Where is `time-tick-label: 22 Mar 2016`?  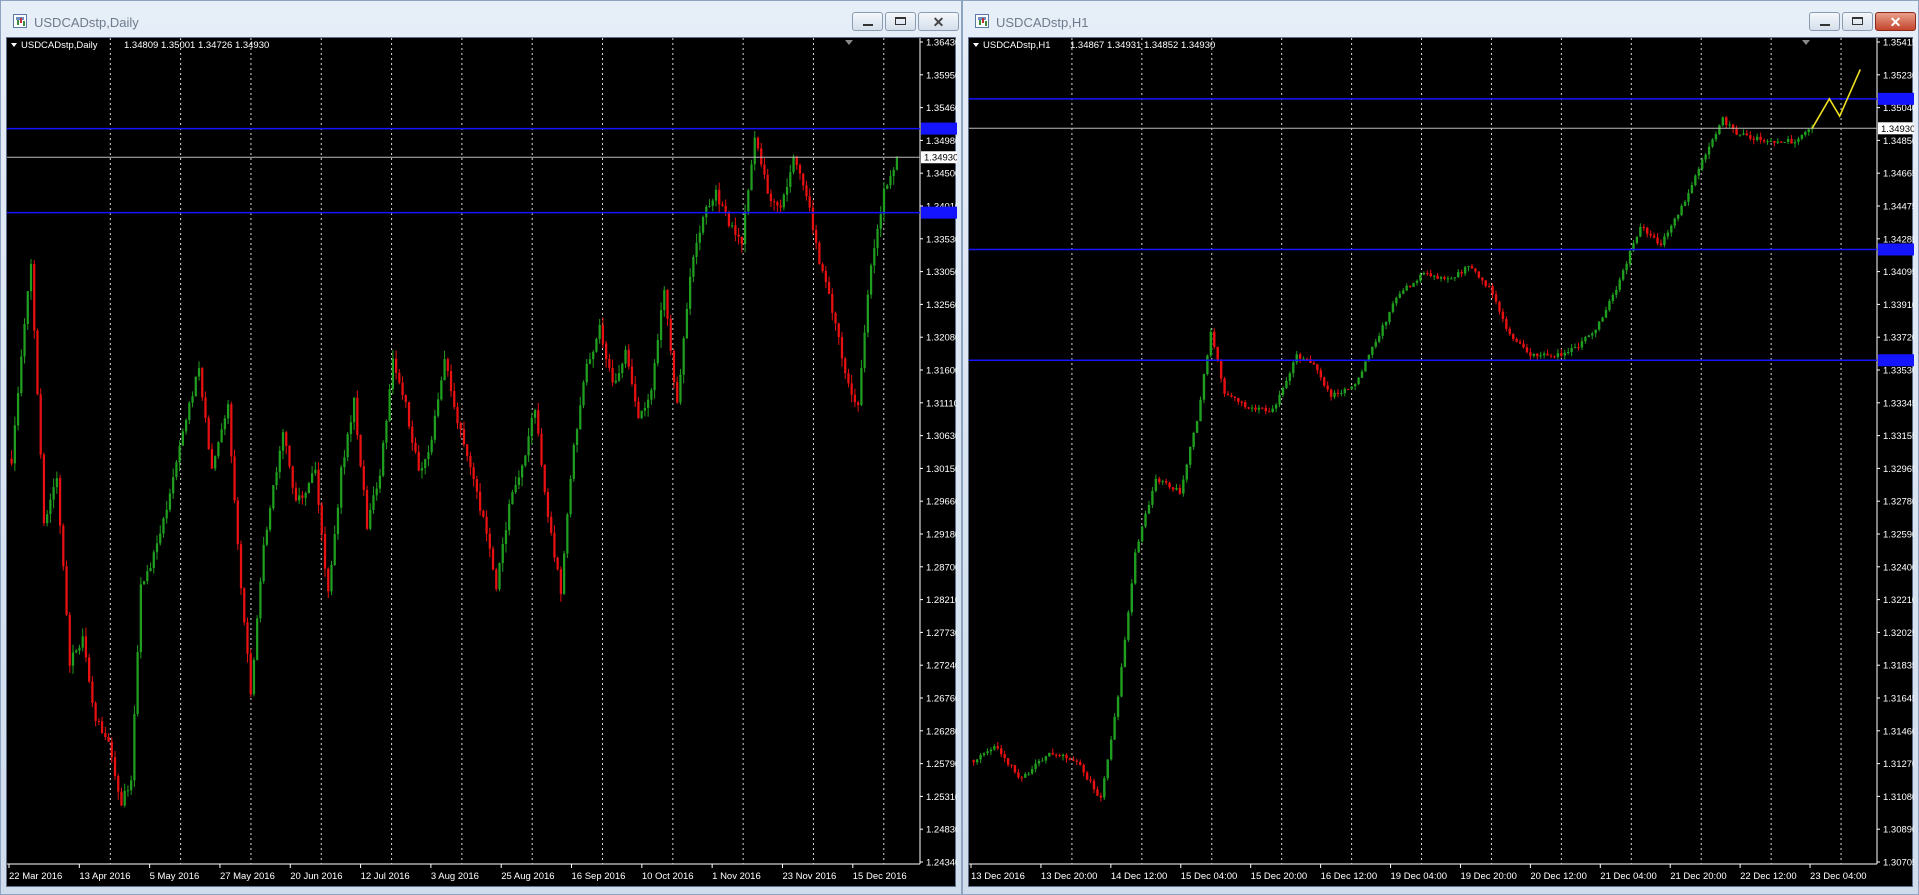 time-tick-label: 22 Mar 2016 is located at coordinates (35, 876).